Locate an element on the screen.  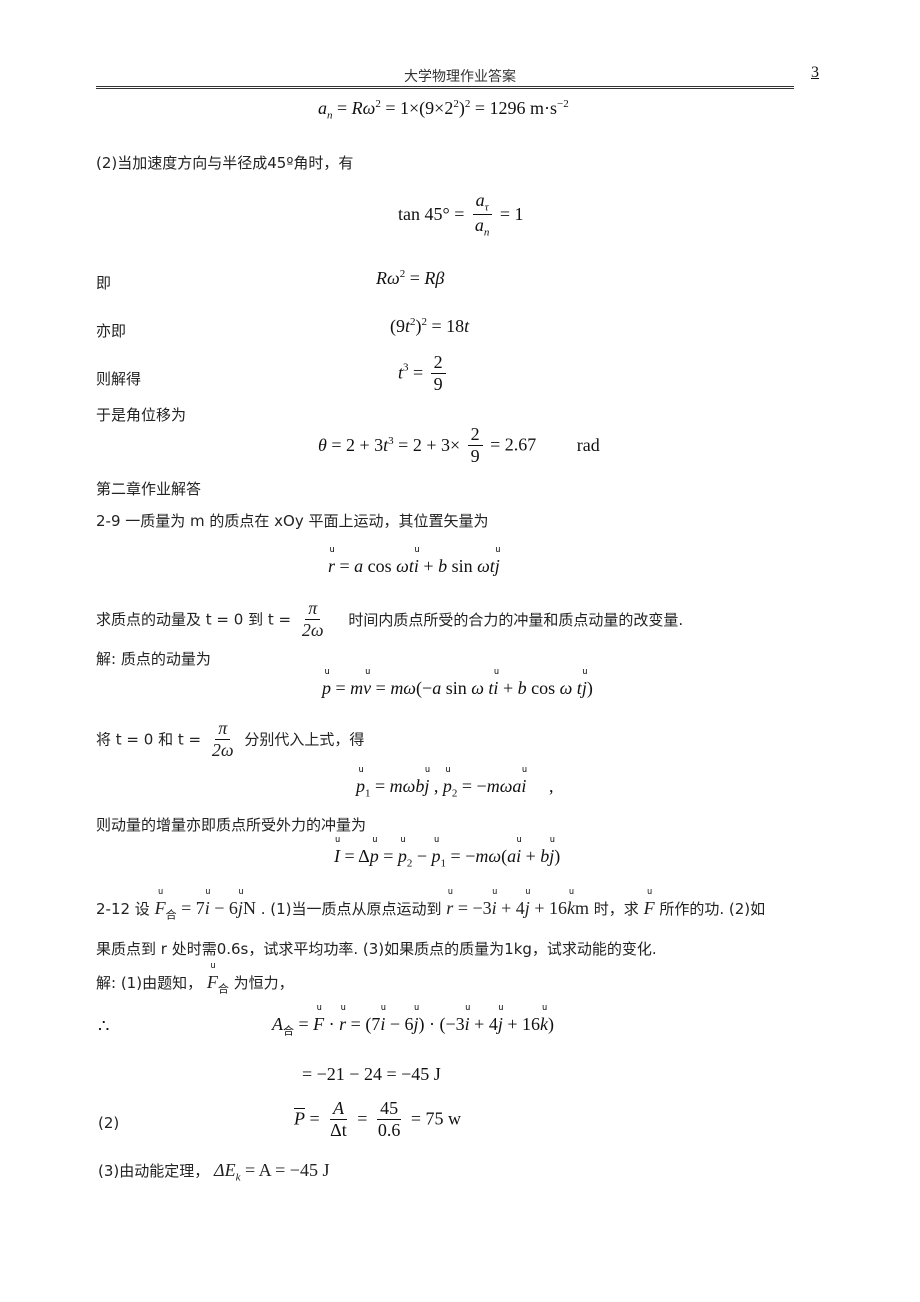
kinetic-energy-result: = A = −45 J is located at coordinates (287, 1170).